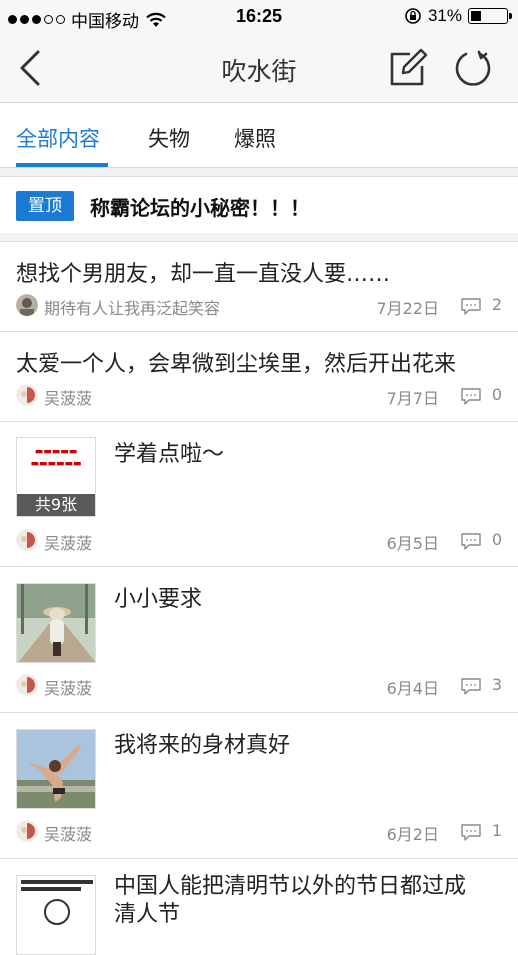  Describe the element at coordinates (236, 364) in the screenshot. I see `post-title: 太爱一个人，会卑微到尘埃里，然后开出花来` at that location.